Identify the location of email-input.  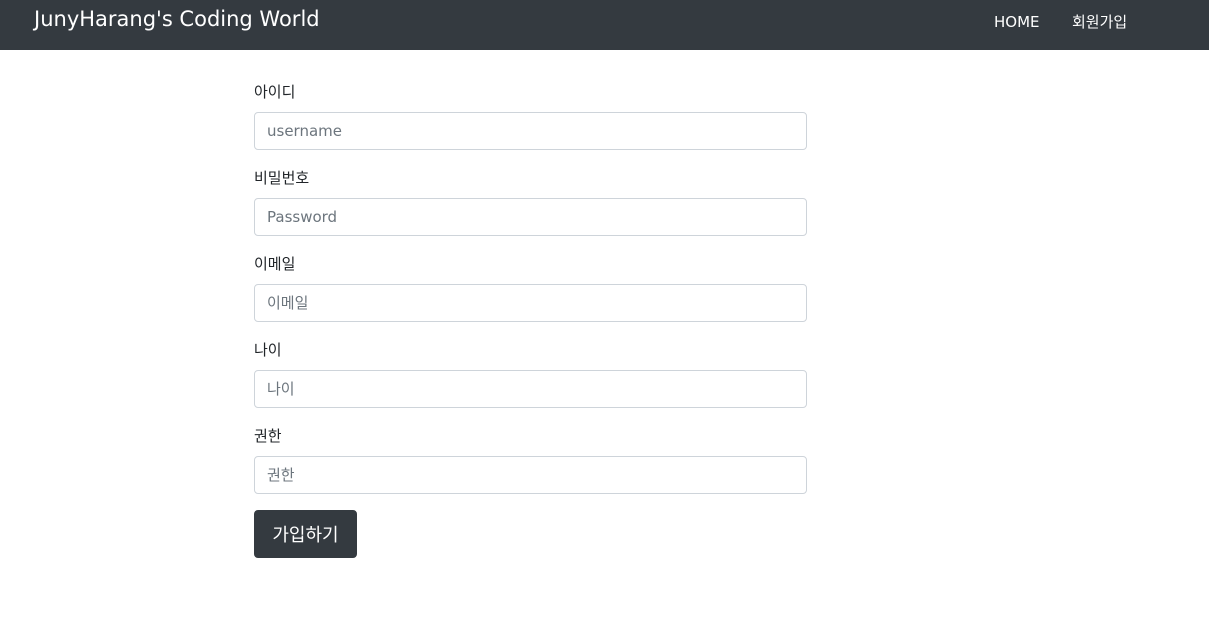
(530, 303).